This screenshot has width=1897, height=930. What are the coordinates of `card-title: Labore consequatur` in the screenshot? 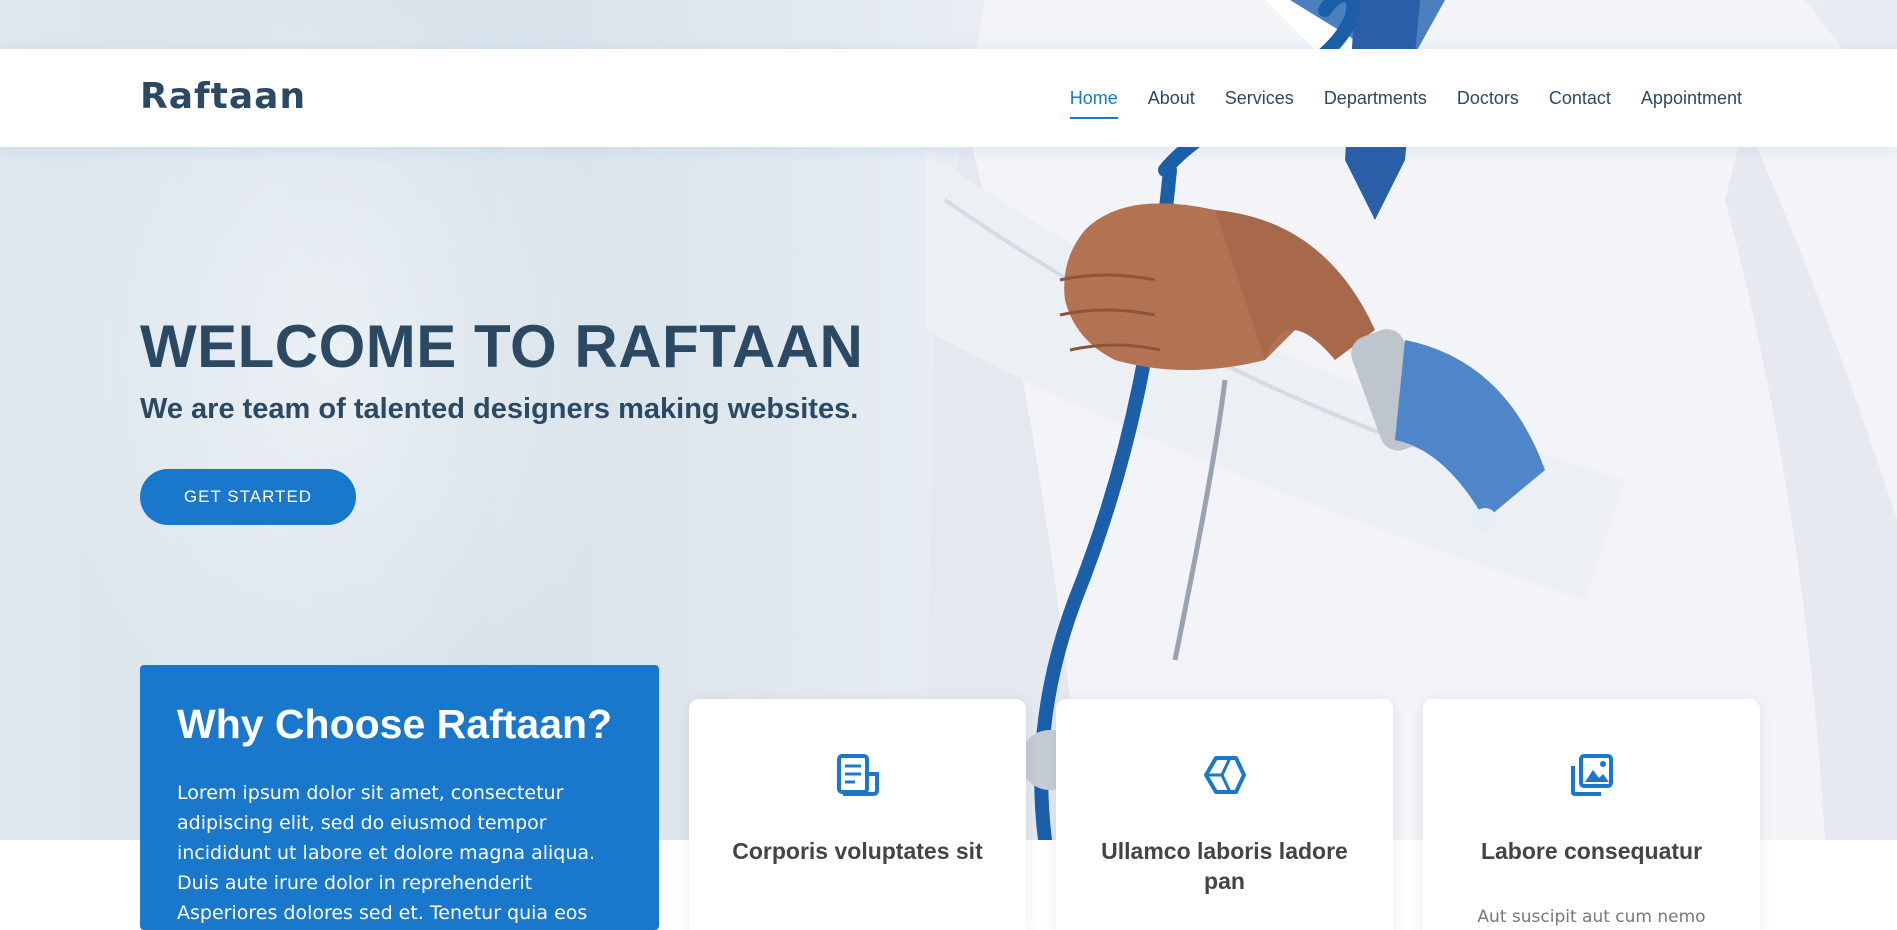 It's located at (1591, 851).